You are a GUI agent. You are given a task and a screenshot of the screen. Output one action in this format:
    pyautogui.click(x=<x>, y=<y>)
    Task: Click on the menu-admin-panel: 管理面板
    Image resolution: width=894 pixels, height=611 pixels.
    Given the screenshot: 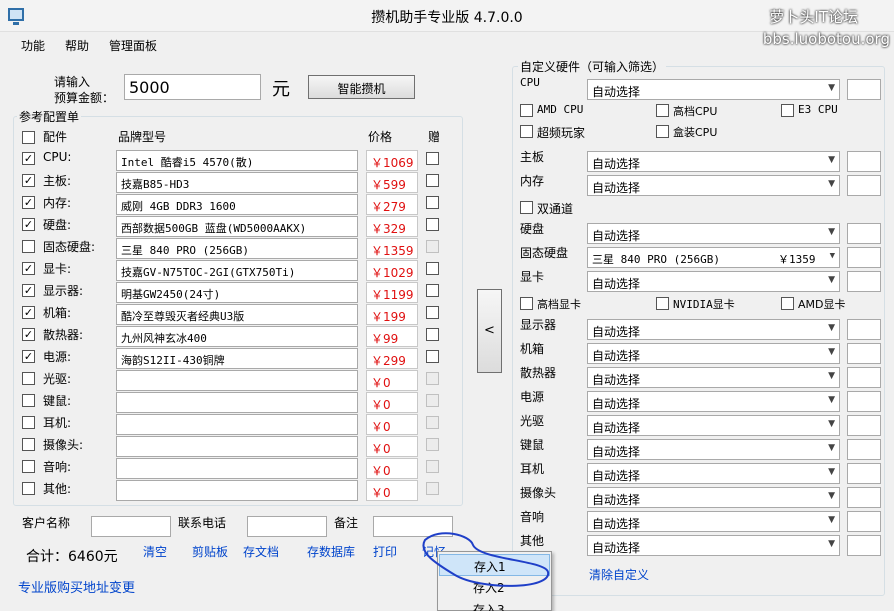 What is the action you would take?
    pyautogui.click(x=133, y=45)
    